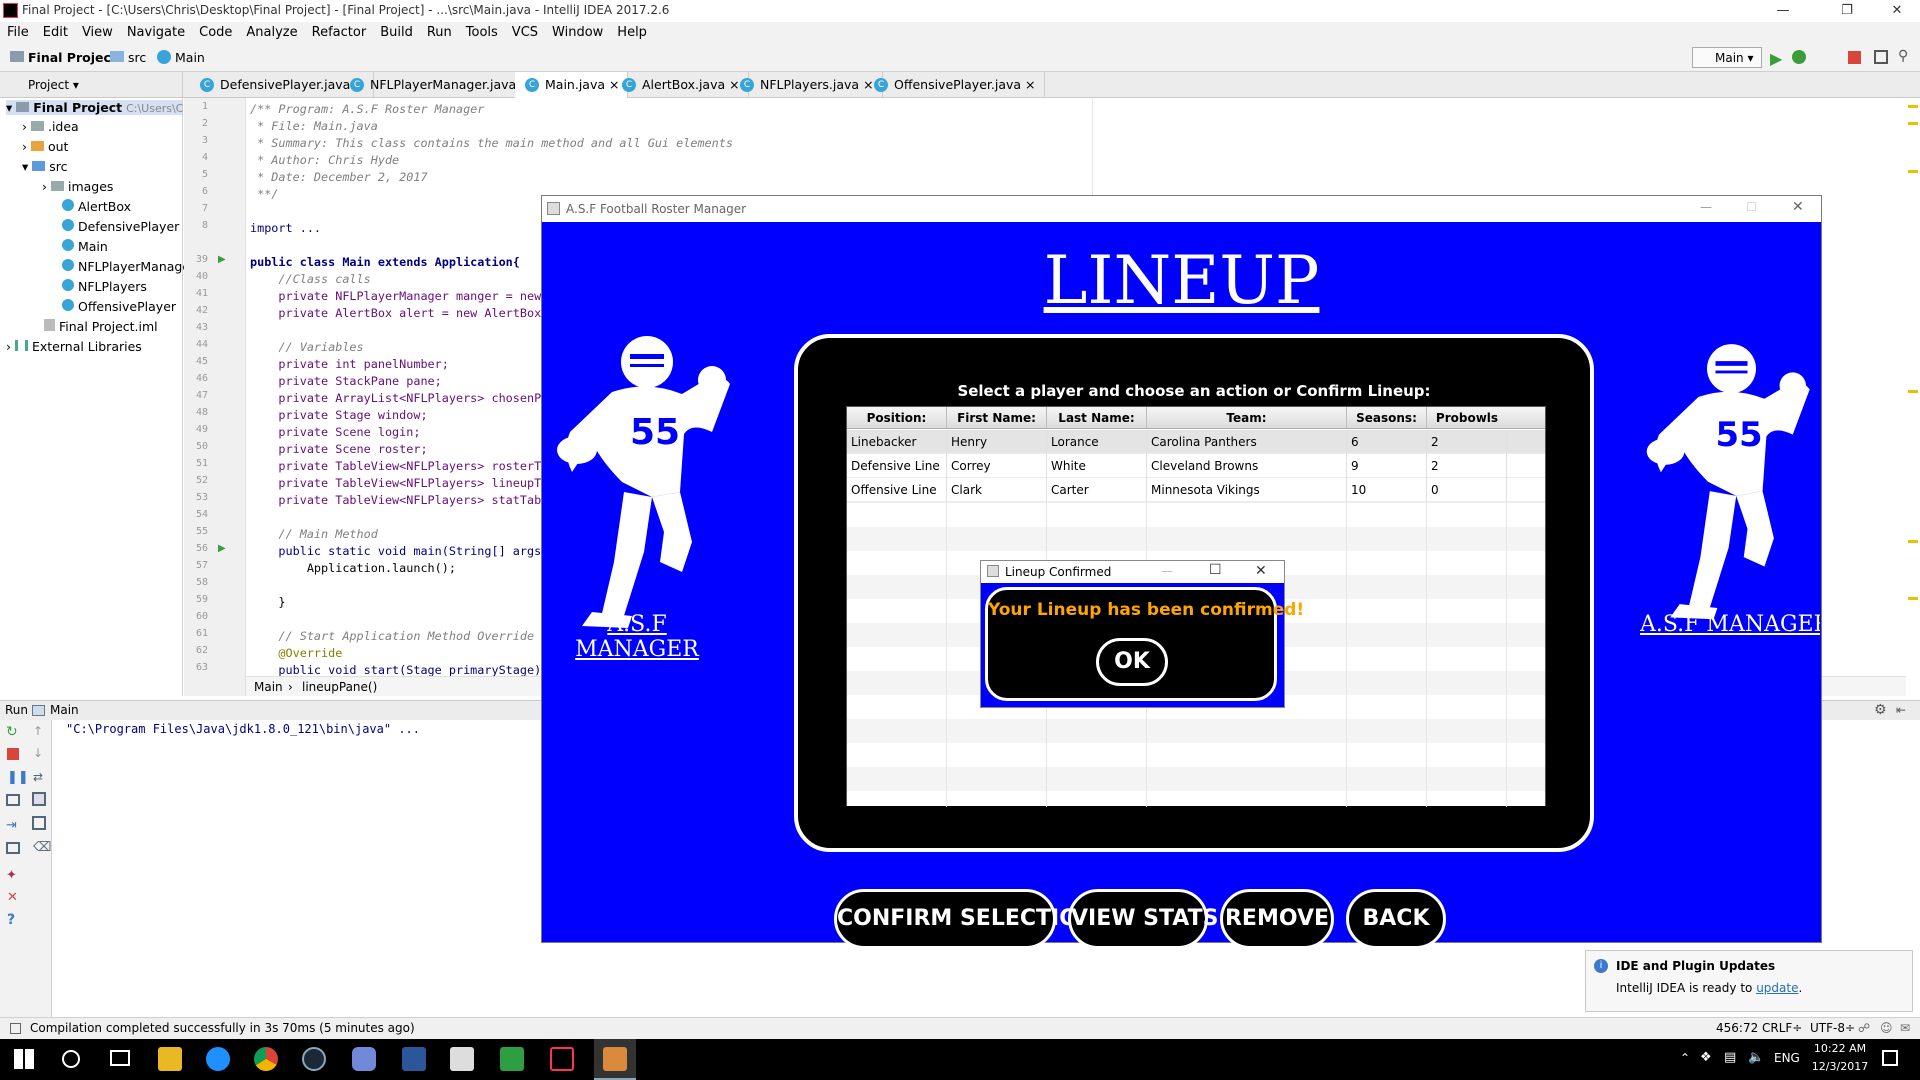 Image resolution: width=1920 pixels, height=1080 pixels. Describe the element at coordinates (1756, 1057) in the screenshot. I see `volume-icon: 🔈` at that location.